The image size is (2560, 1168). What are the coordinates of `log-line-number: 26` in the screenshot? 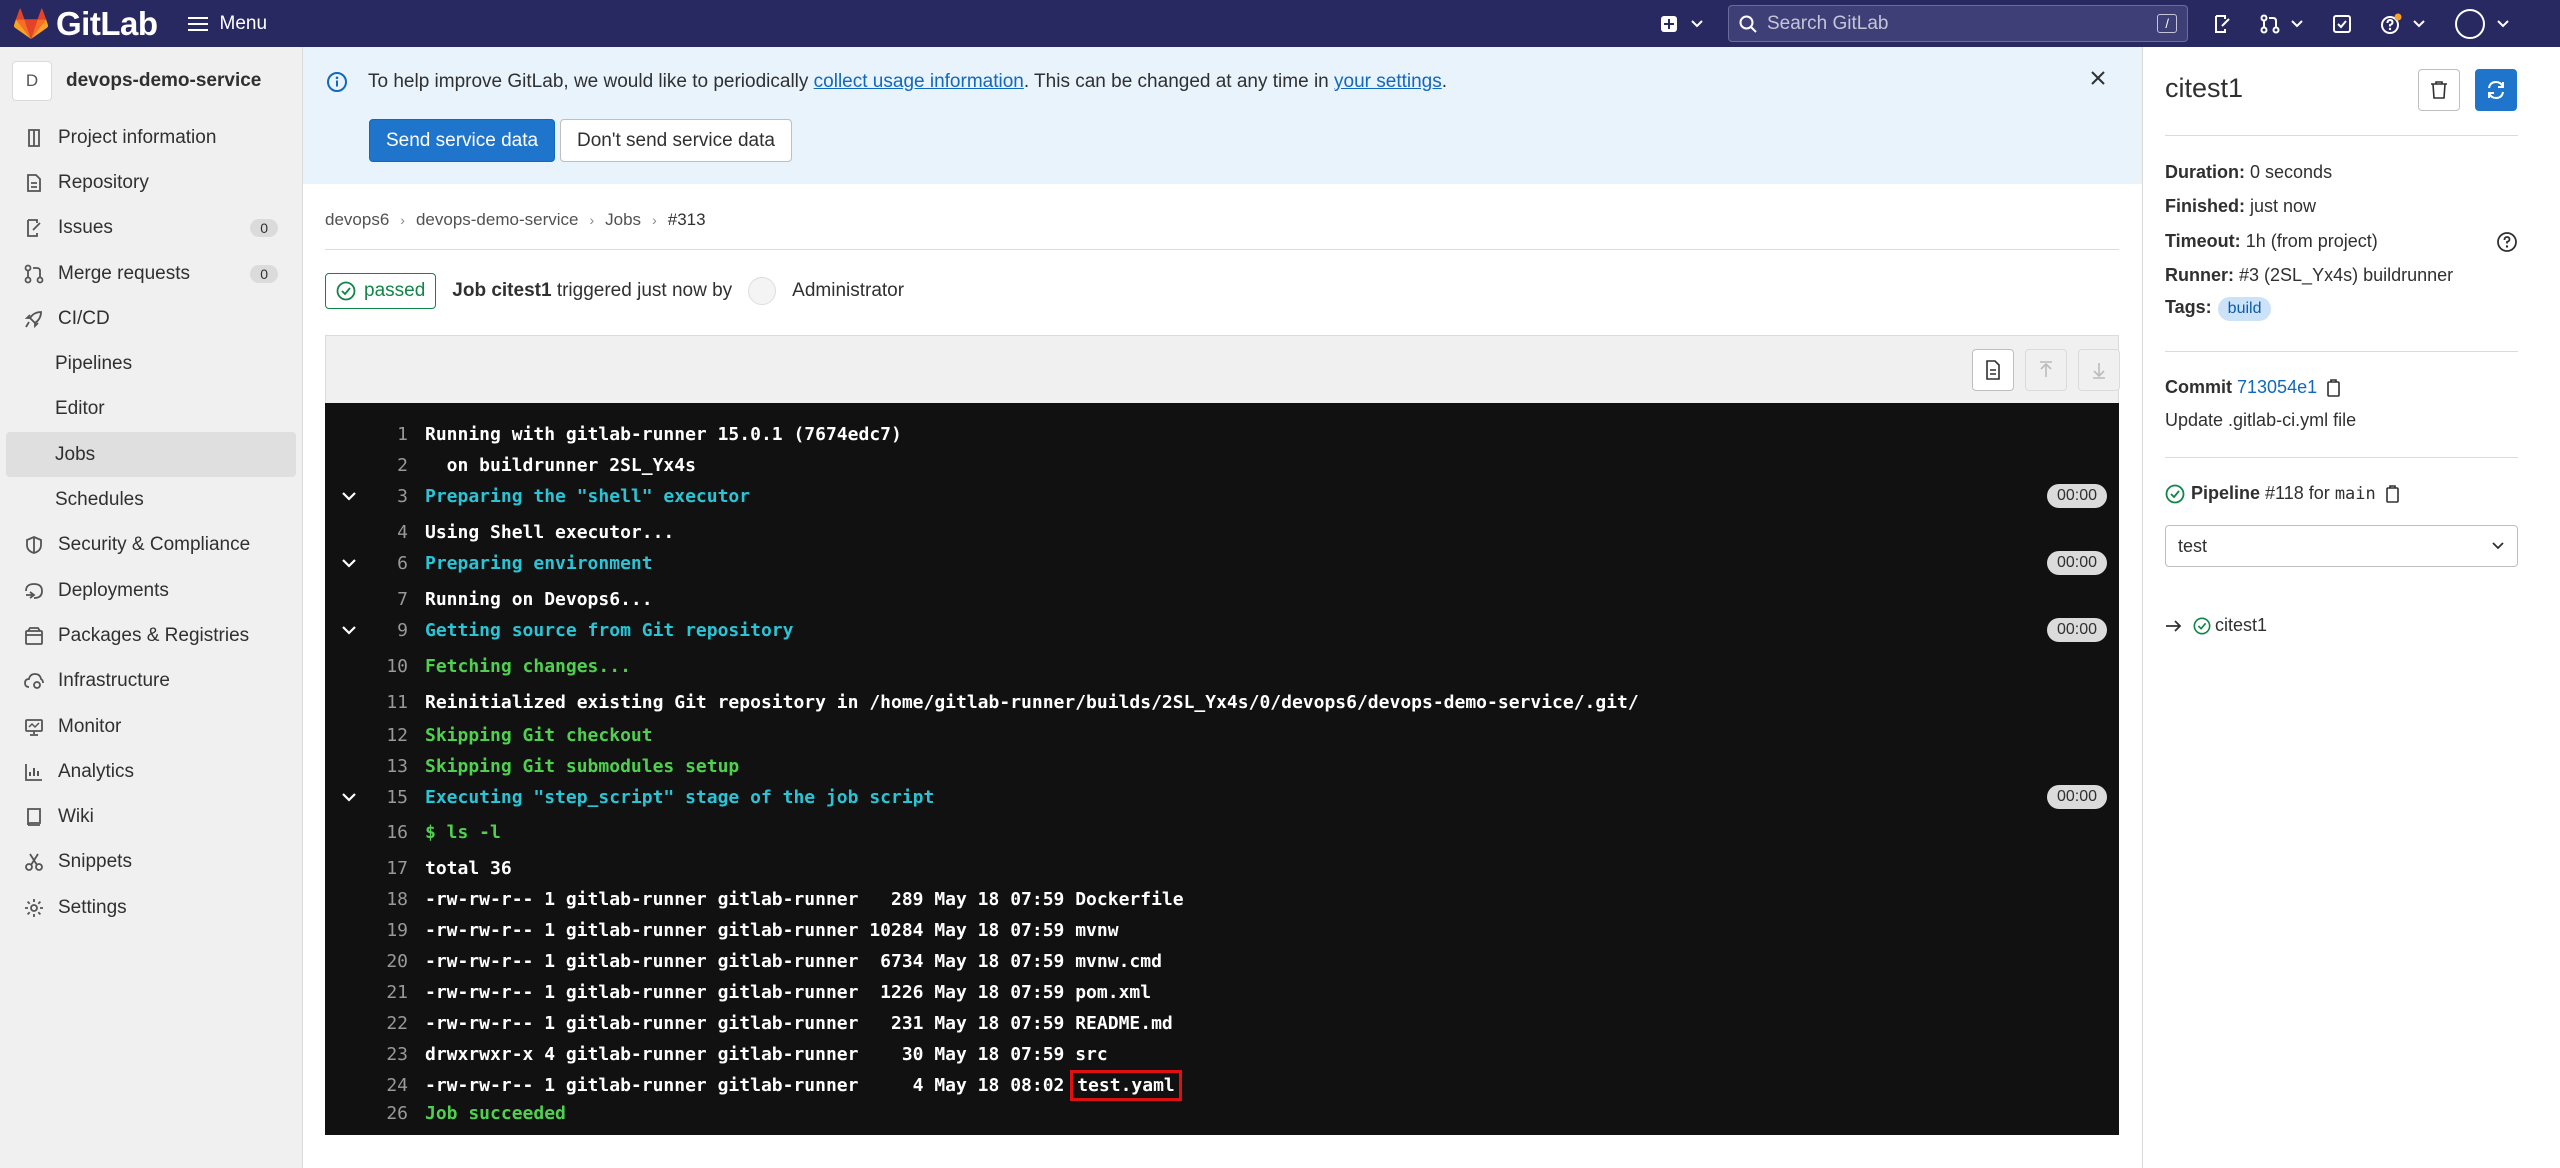 It's located at (366, 1113).